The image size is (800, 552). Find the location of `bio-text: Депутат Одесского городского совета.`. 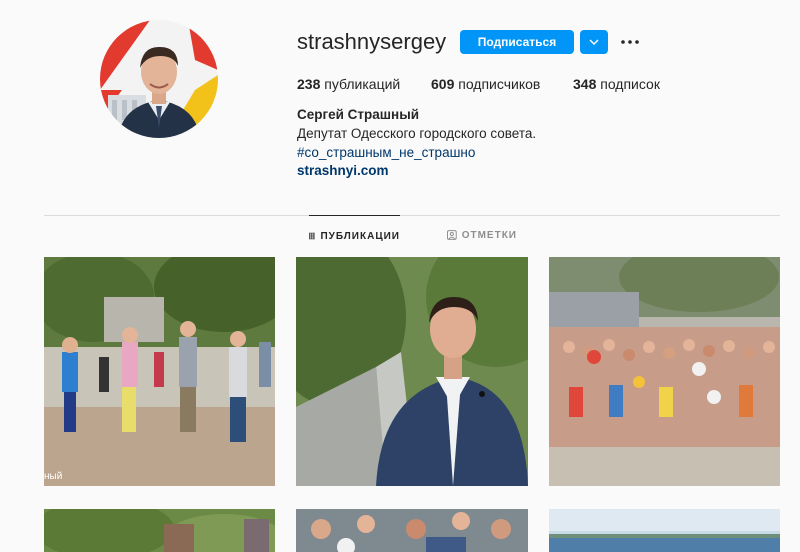

bio-text: Депутат Одесского городского совета. is located at coordinates (417, 133).